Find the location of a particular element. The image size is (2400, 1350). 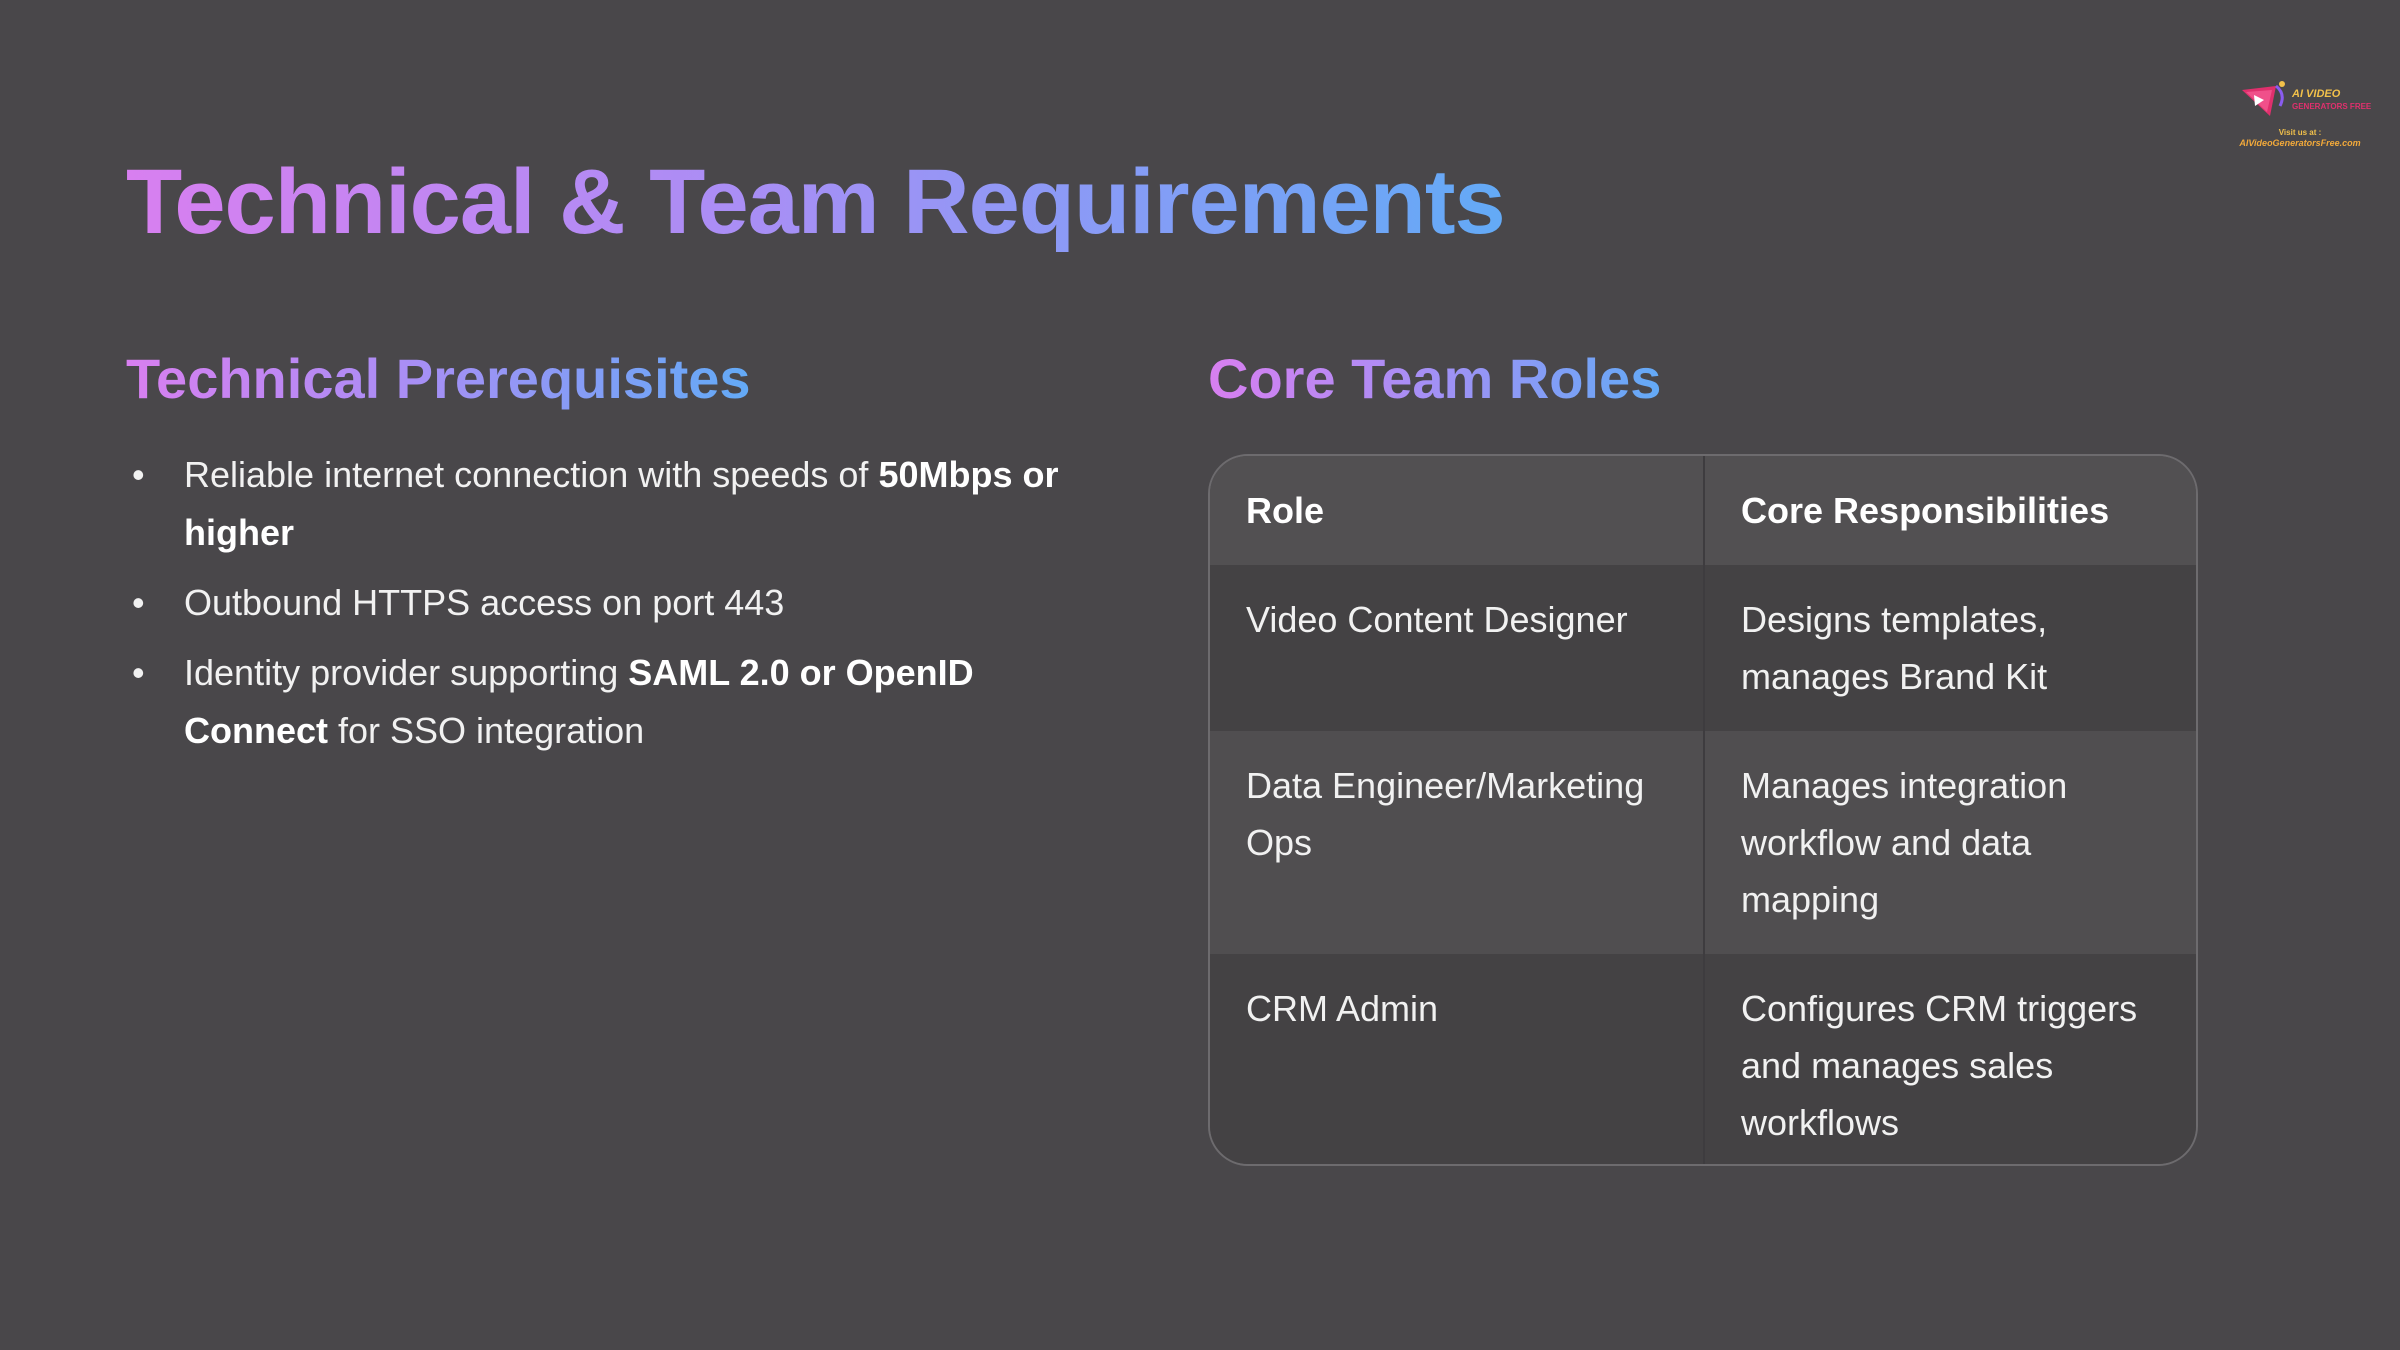

brand-logo: AI VIDEO GENERATORS FREE Visit us at is located at coordinates (2301, 114).